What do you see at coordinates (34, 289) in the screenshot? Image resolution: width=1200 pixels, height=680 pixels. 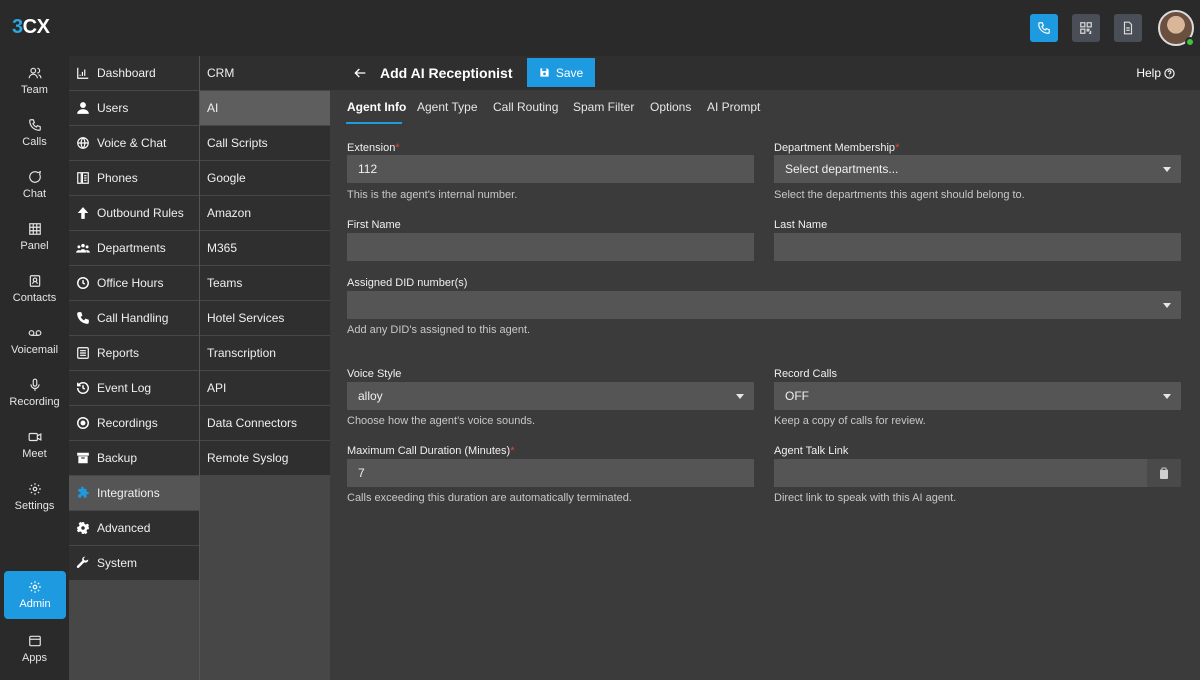 I see `rail-item-contacts: Contacts` at bounding box center [34, 289].